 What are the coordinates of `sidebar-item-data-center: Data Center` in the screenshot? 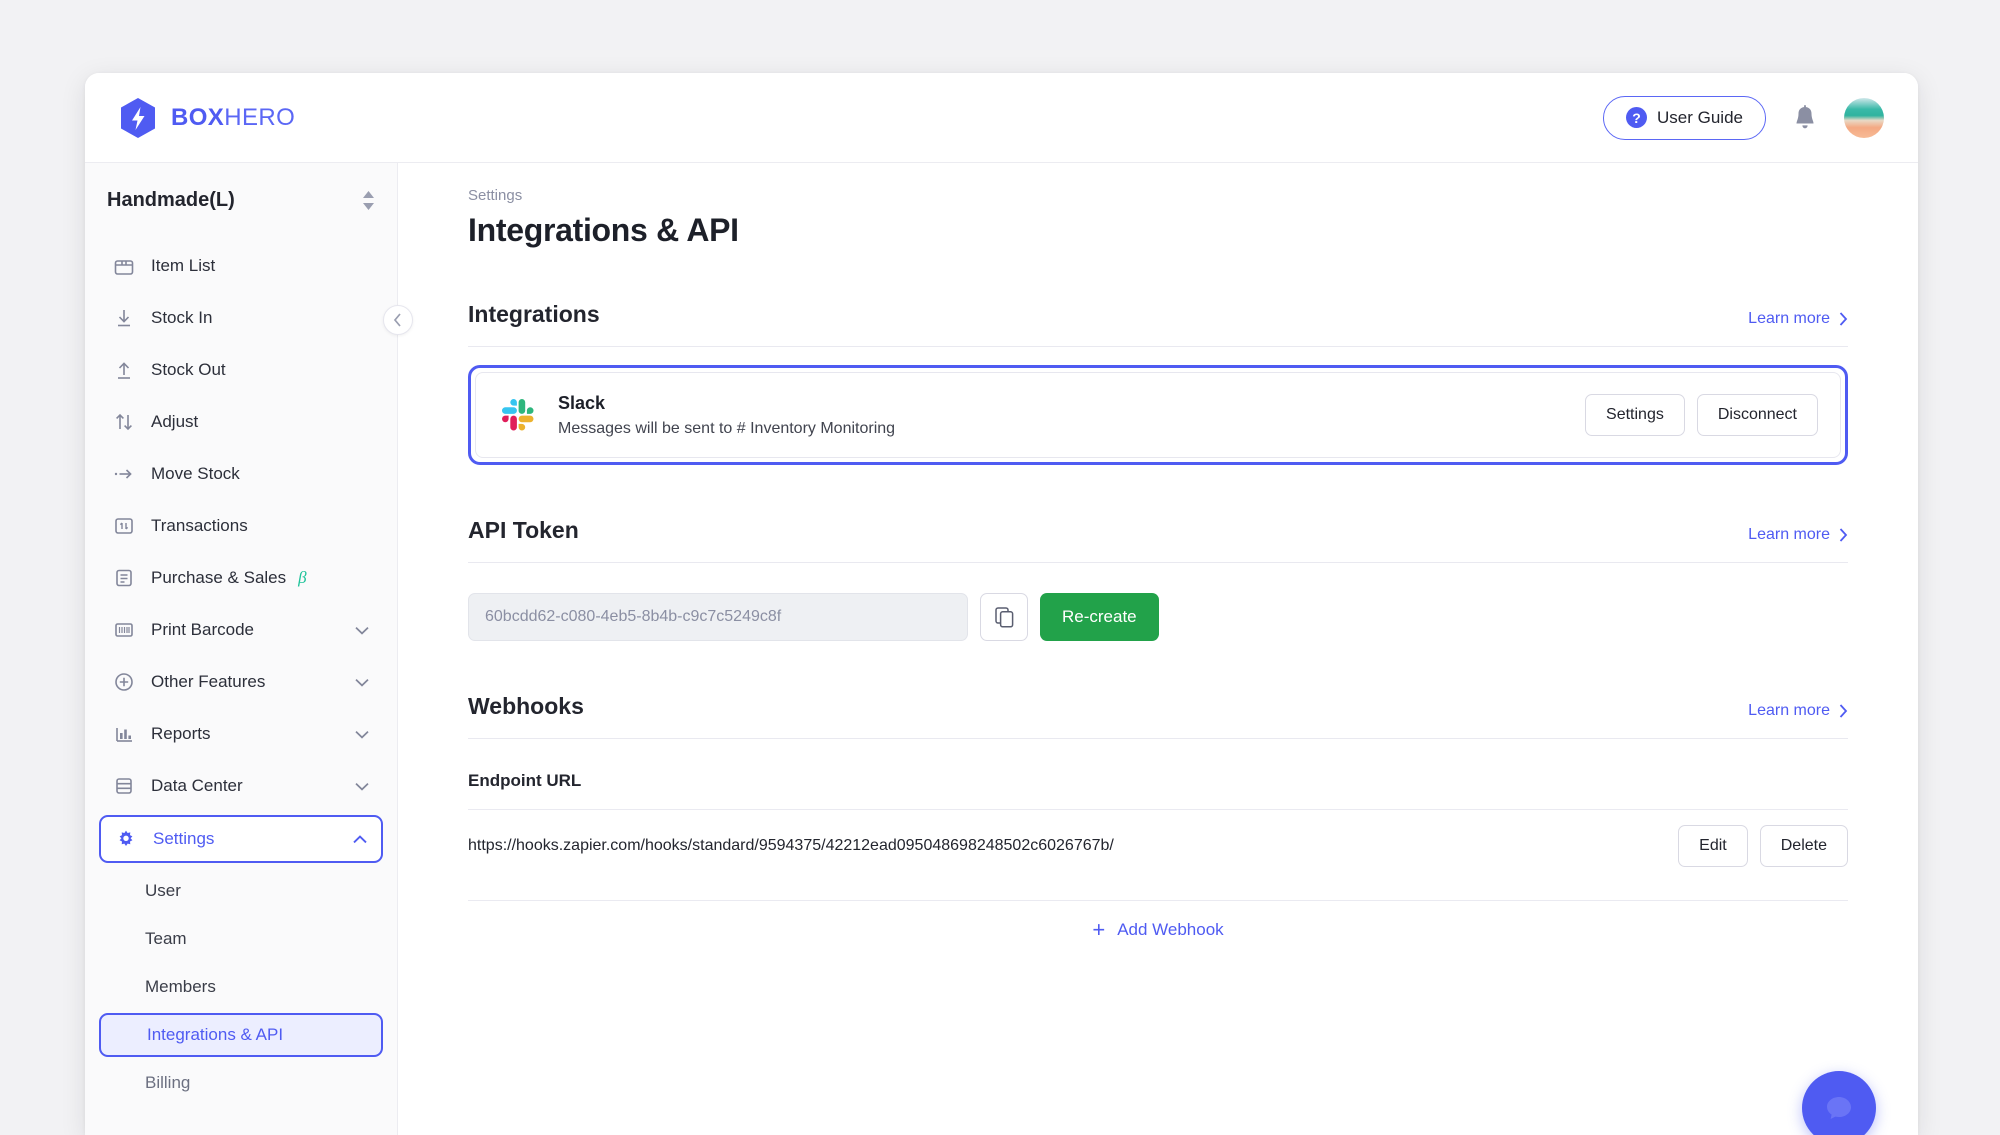 It's located at (241, 786).